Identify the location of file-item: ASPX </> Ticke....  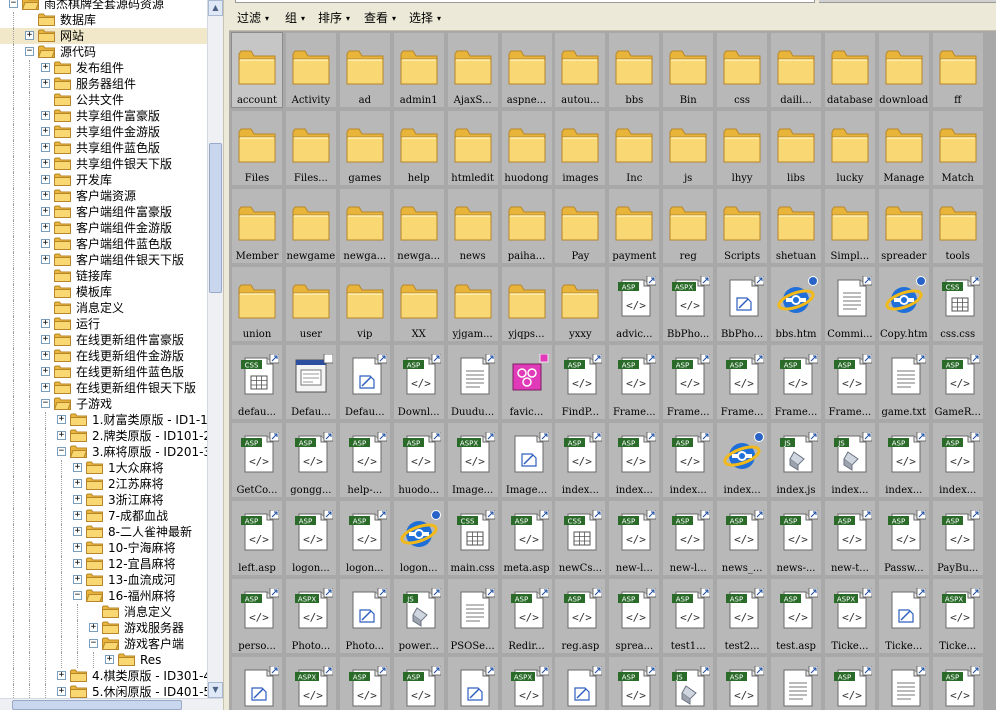
(849, 616).